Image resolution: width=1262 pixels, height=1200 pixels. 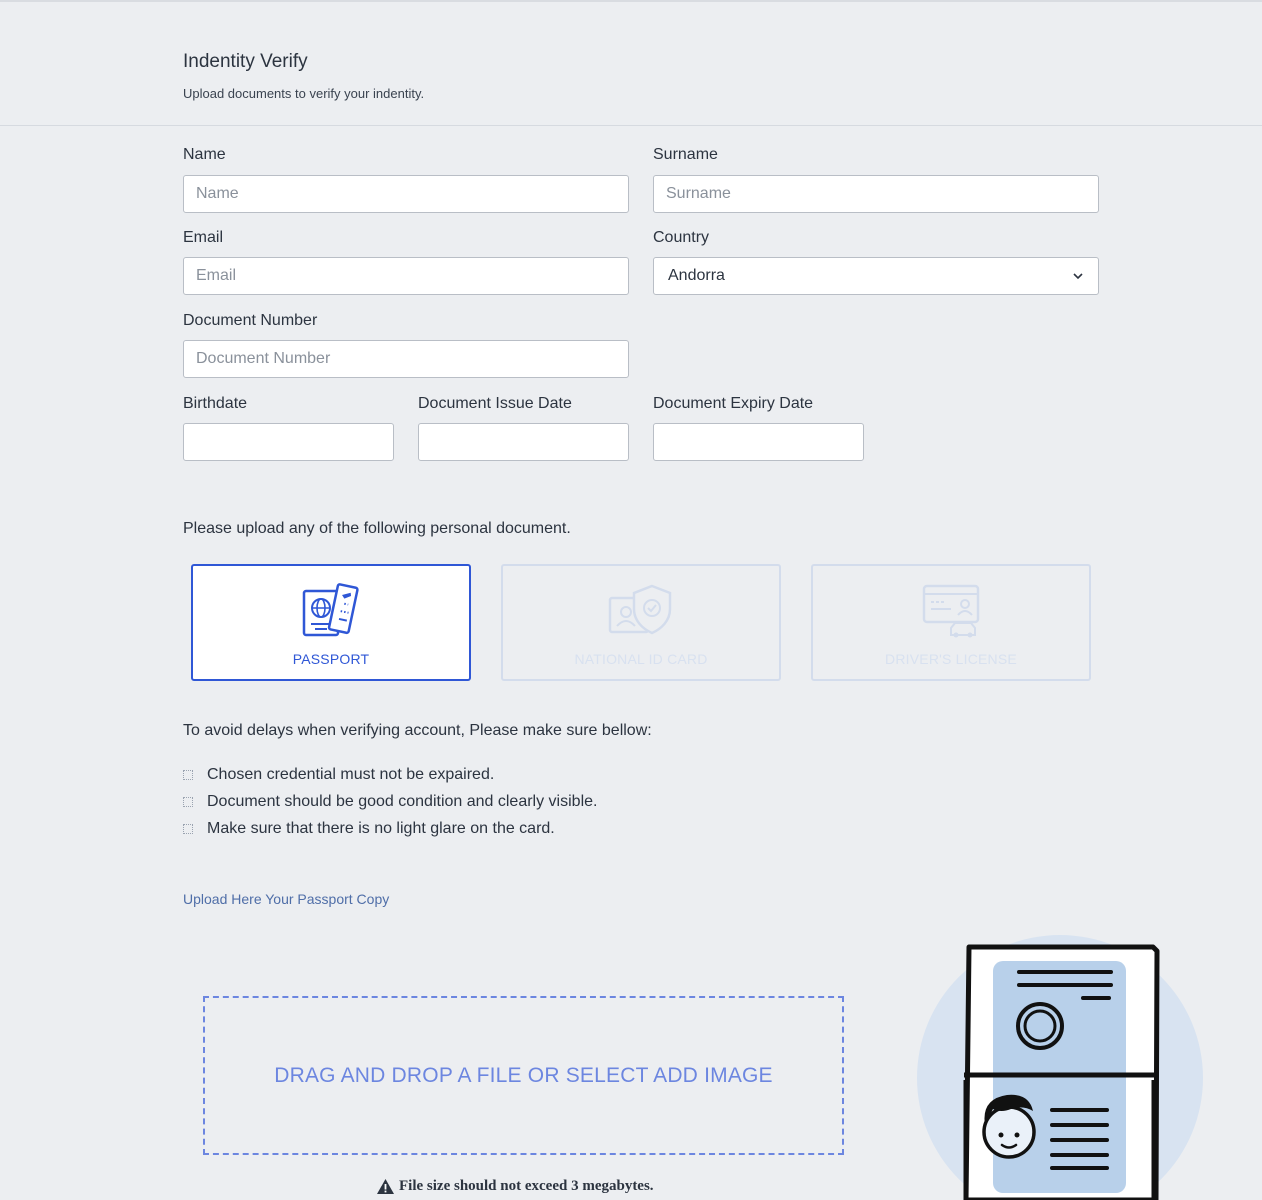 What do you see at coordinates (640, 609) in the screenshot?
I see `id-card-icon` at bounding box center [640, 609].